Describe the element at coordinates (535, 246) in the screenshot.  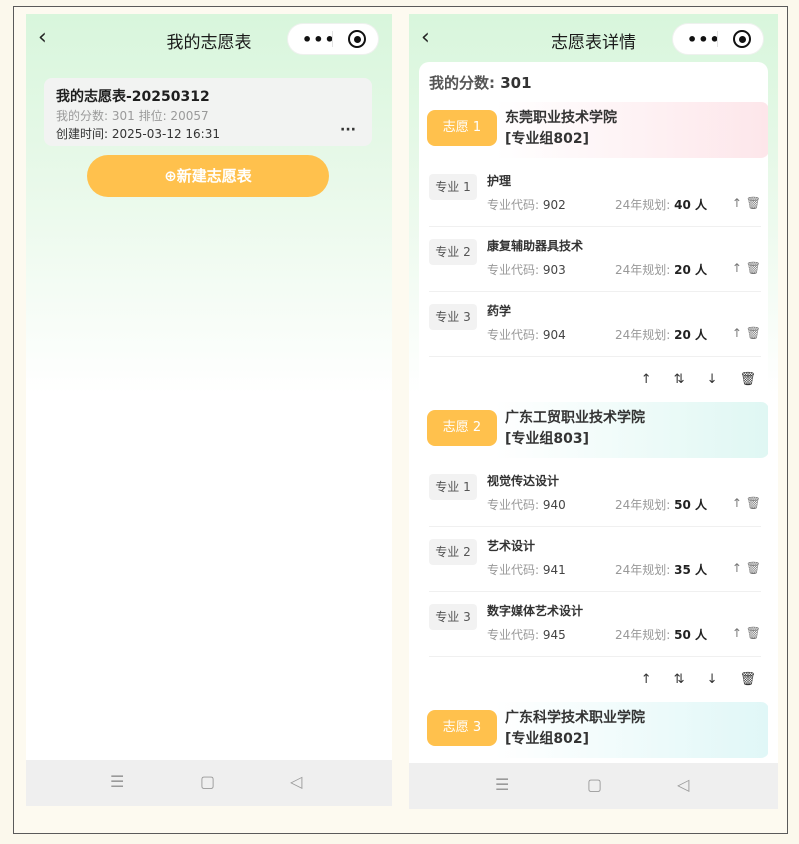
I see `major-name: 康复辅助器具技术` at that location.